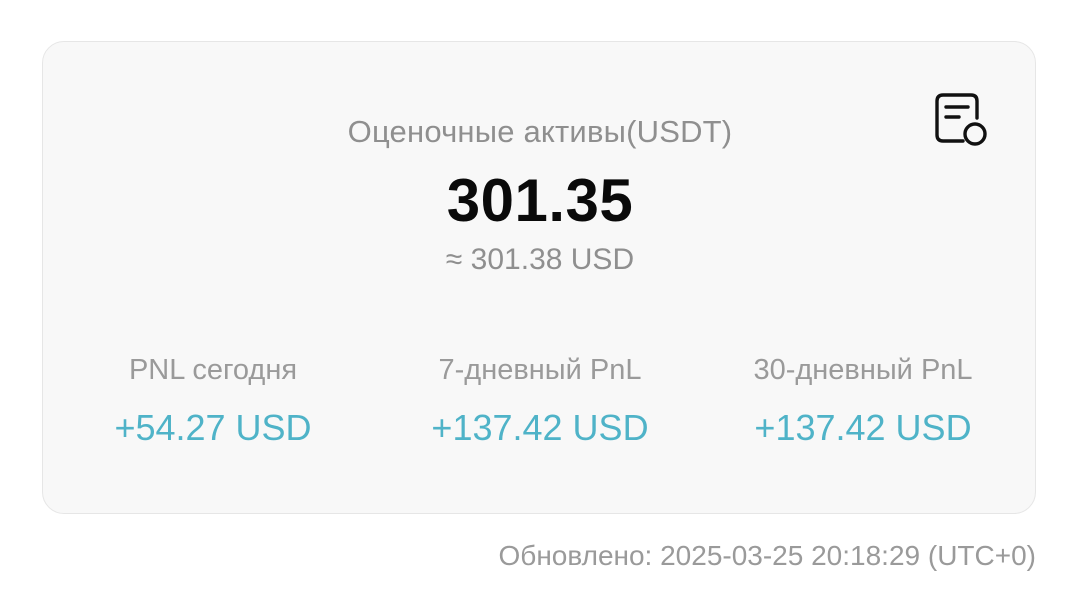 The height and width of the screenshot is (600, 1080). What do you see at coordinates (540, 200) in the screenshot?
I see `estimated-assets-value: 301.35` at bounding box center [540, 200].